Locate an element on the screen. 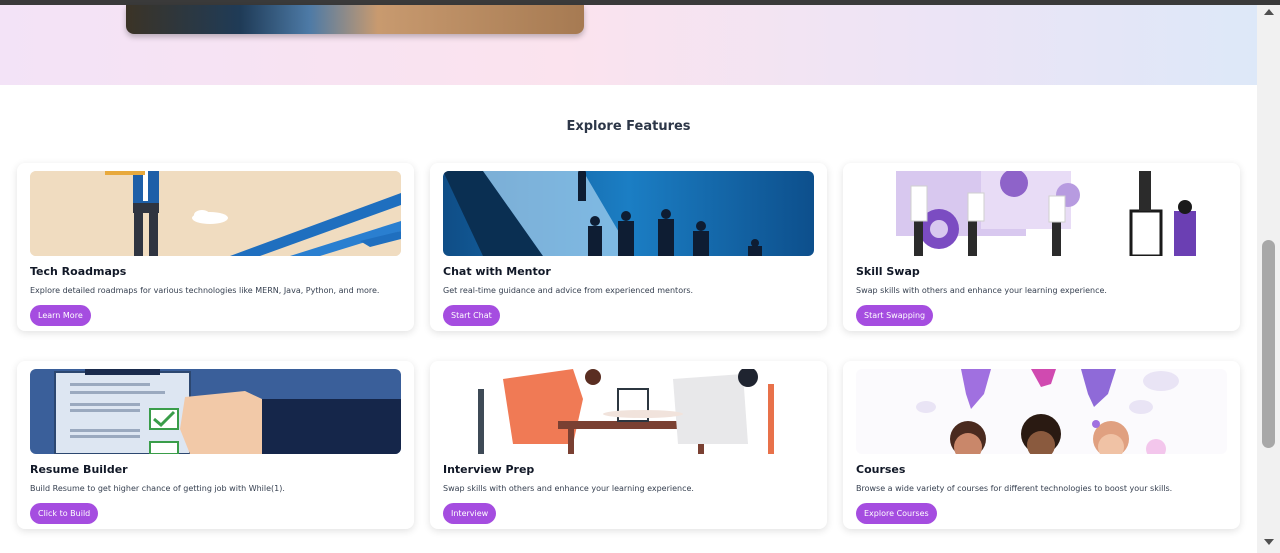  skill-swap-illustration is located at coordinates (1041, 213).